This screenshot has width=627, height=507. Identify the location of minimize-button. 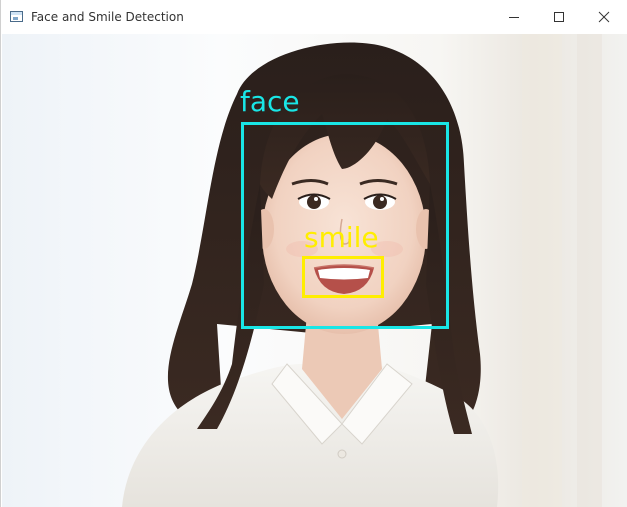
(514, 17).